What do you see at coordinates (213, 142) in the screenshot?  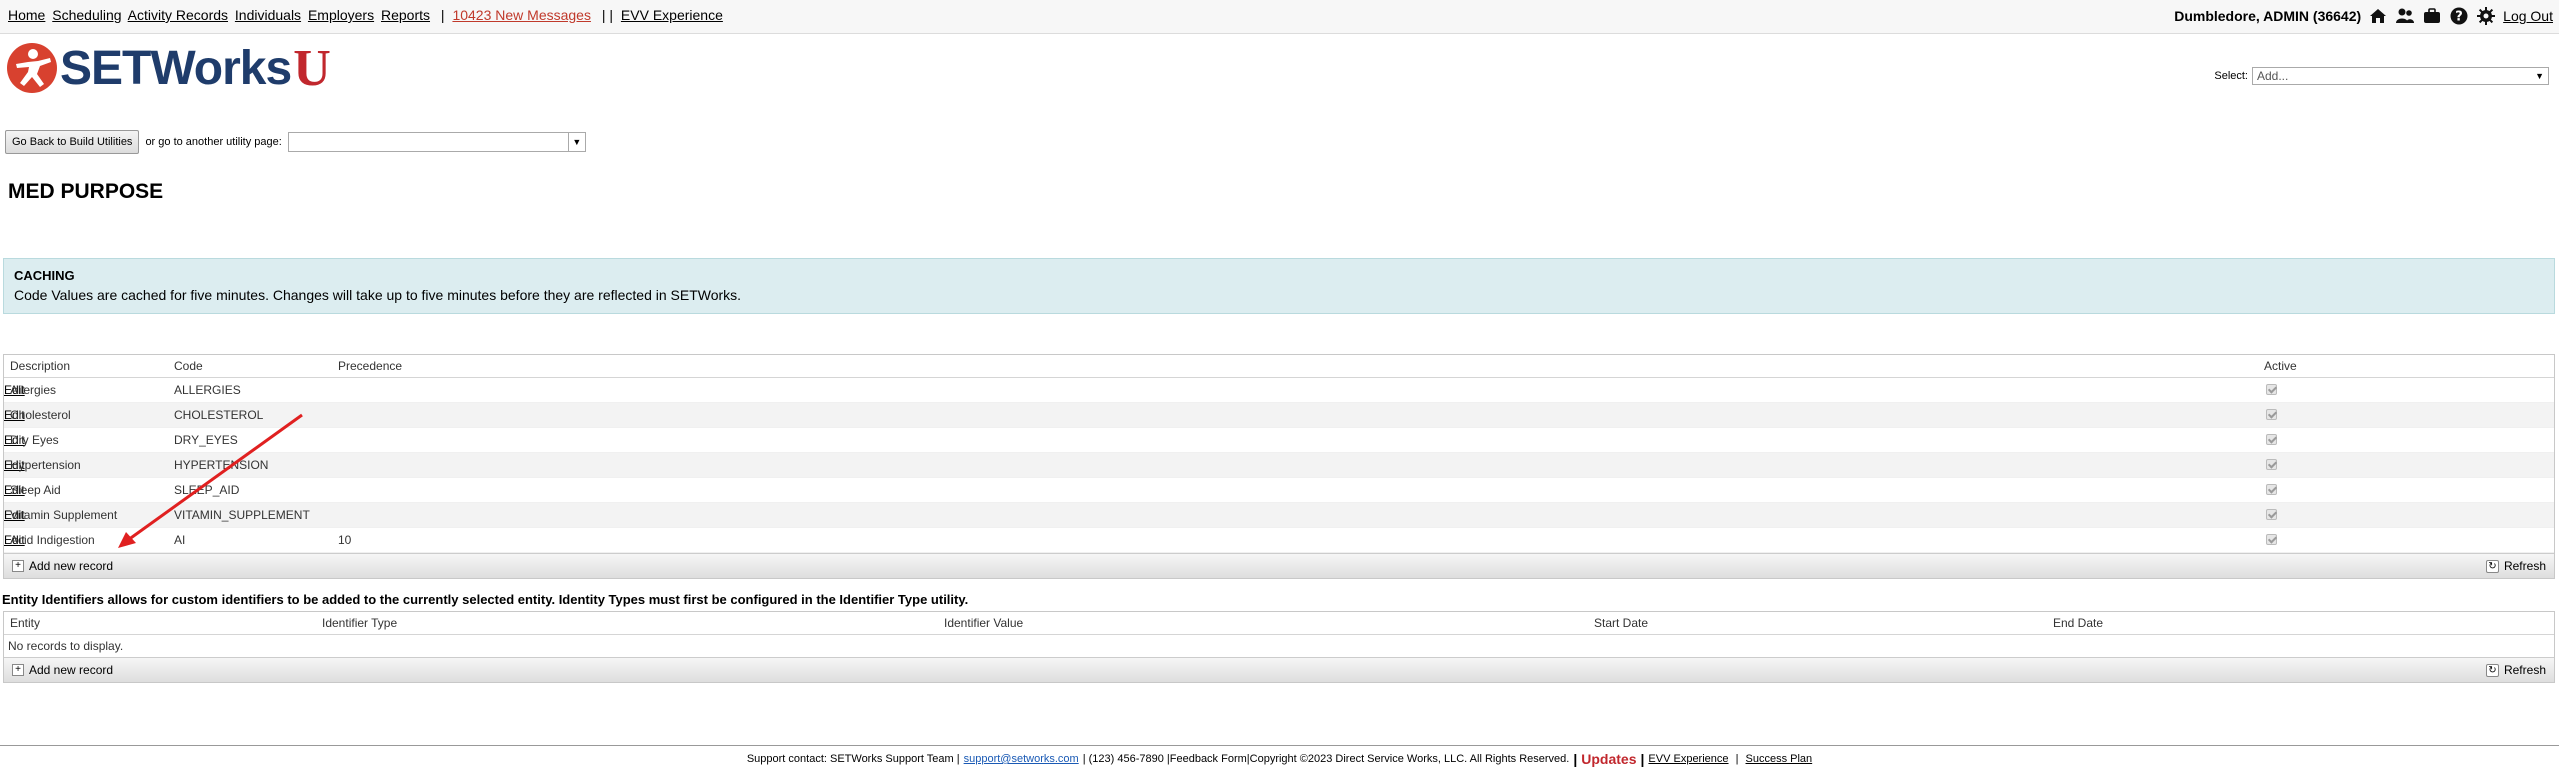 I see `utility-or-text: or go to another utility page:` at bounding box center [213, 142].